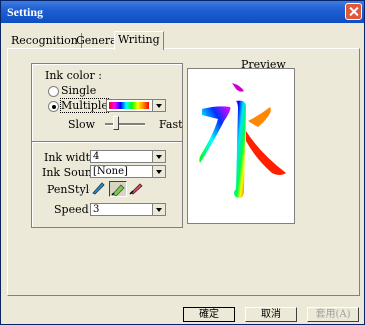 The image size is (365, 325). Describe the element at coordinates (209, 314) in the screenshot. I see `ok-button: 確定` at that location.